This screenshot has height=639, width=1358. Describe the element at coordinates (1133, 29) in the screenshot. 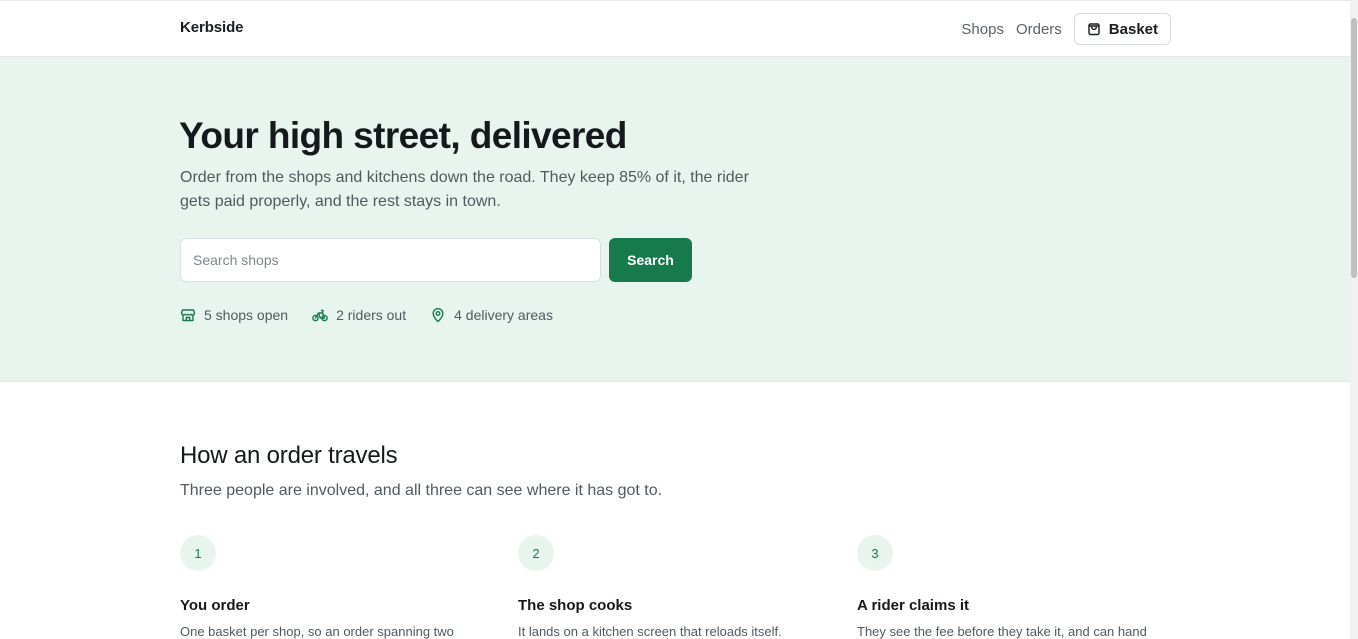

I see `basket-label: Basket` at that location.